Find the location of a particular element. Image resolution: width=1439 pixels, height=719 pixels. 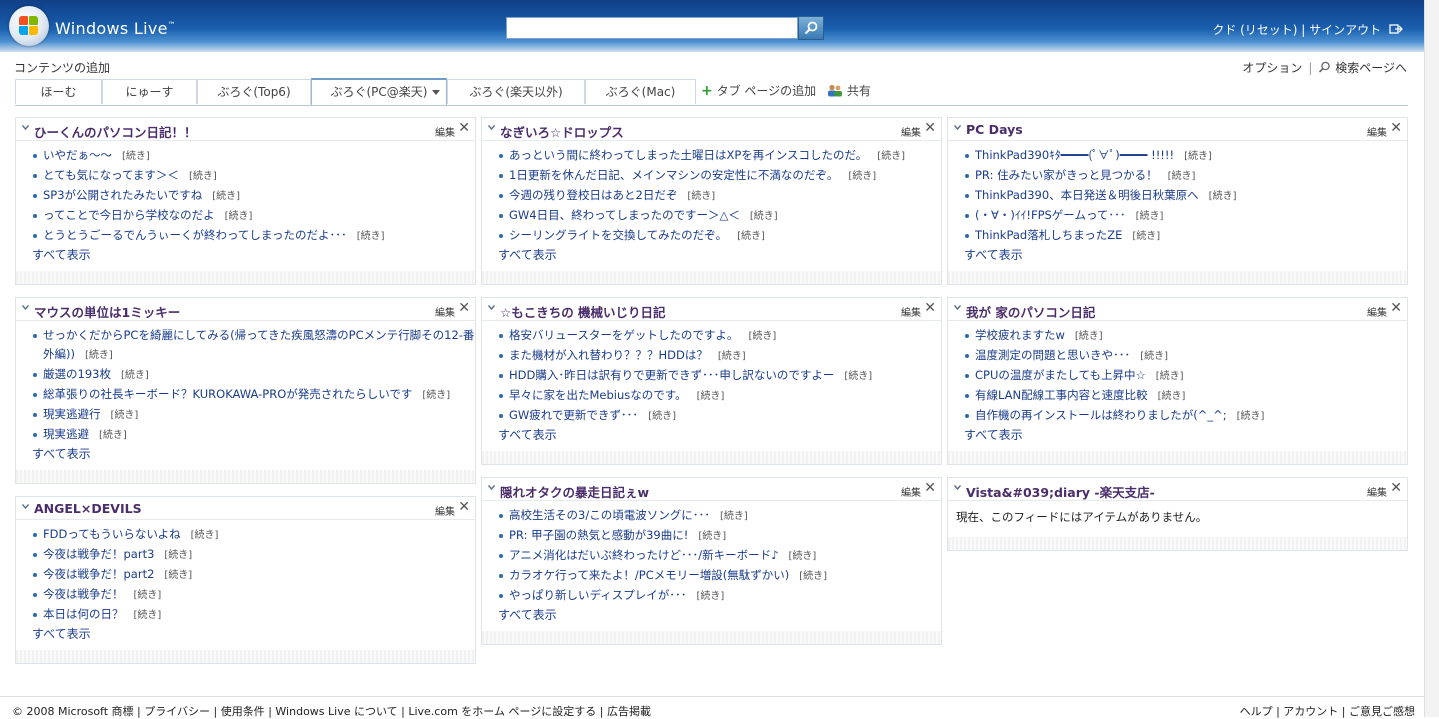

page-scrollbar is located at coordinates (1431, 358).